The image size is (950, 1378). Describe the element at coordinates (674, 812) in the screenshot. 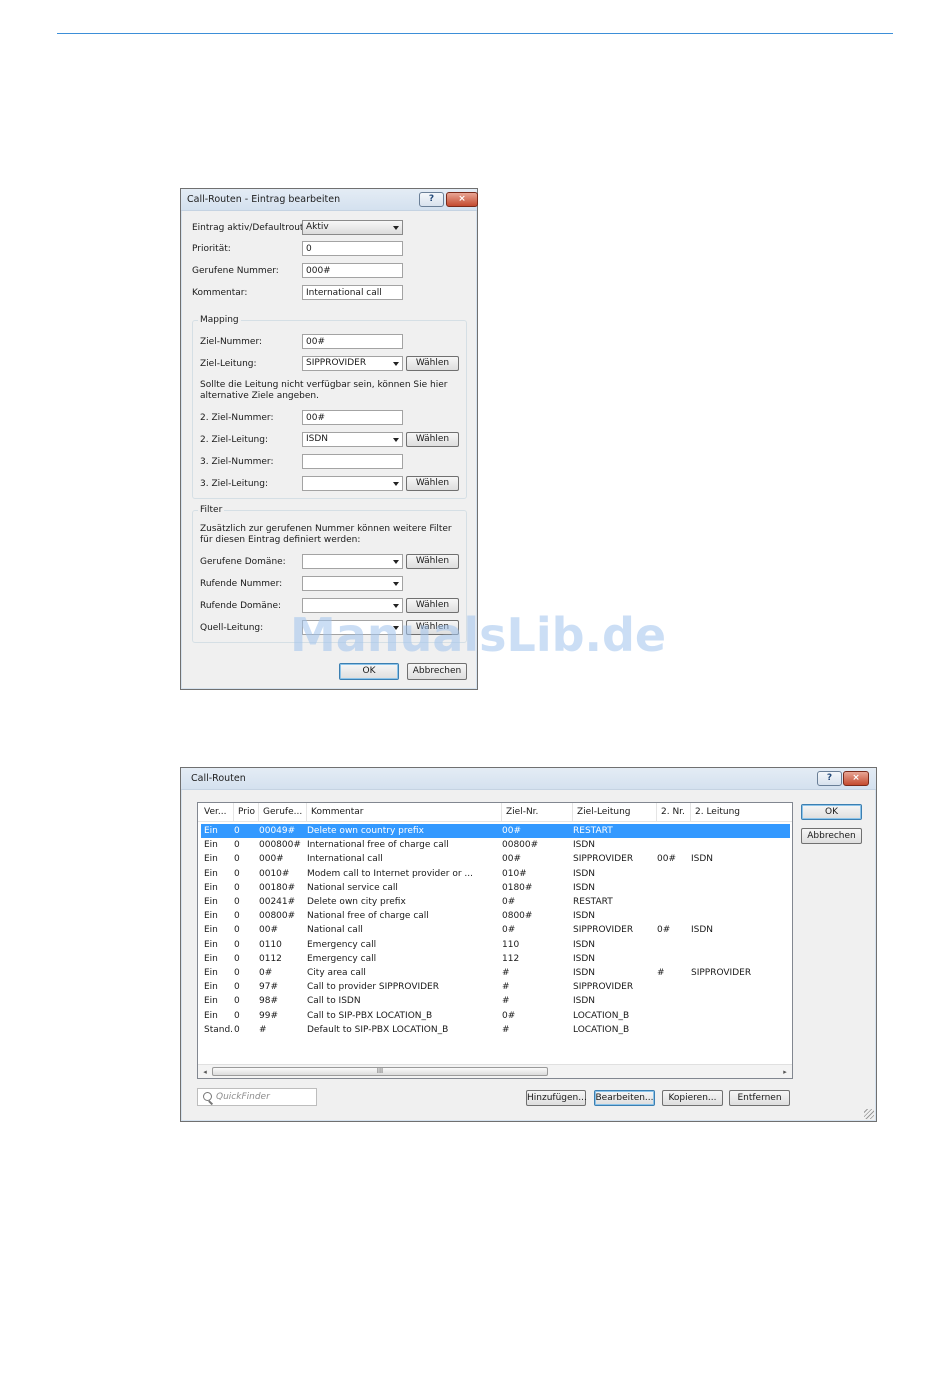

I see `col-header: 2. Nr.` at that location.